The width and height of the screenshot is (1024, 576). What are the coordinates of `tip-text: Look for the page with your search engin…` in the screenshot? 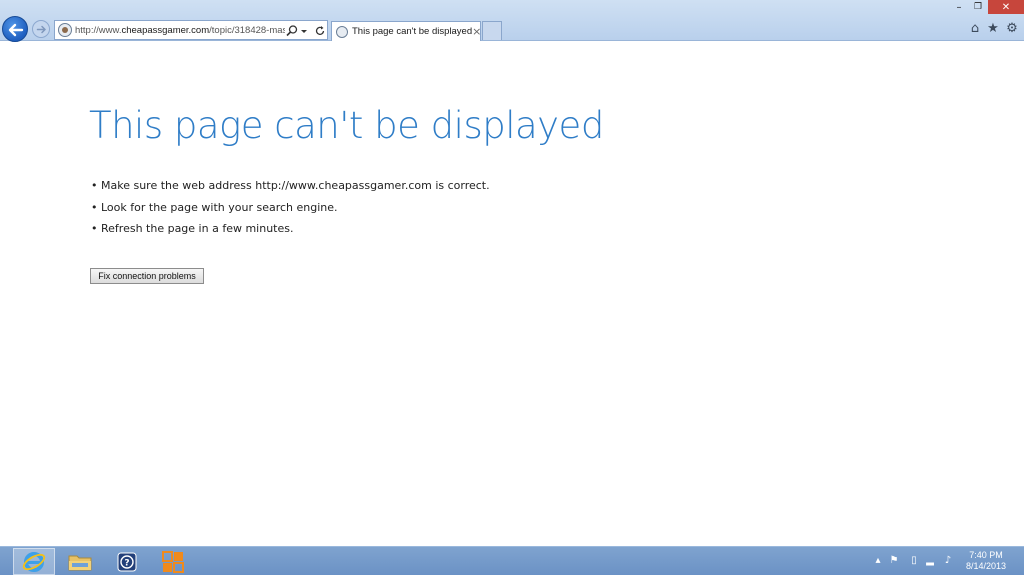 It's located at (219, 207).